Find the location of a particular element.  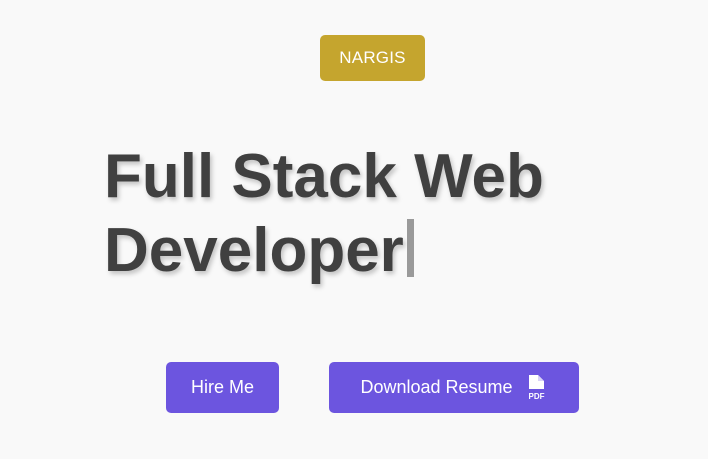

headline-line-2: Developer is located at coordinates (384, 251).